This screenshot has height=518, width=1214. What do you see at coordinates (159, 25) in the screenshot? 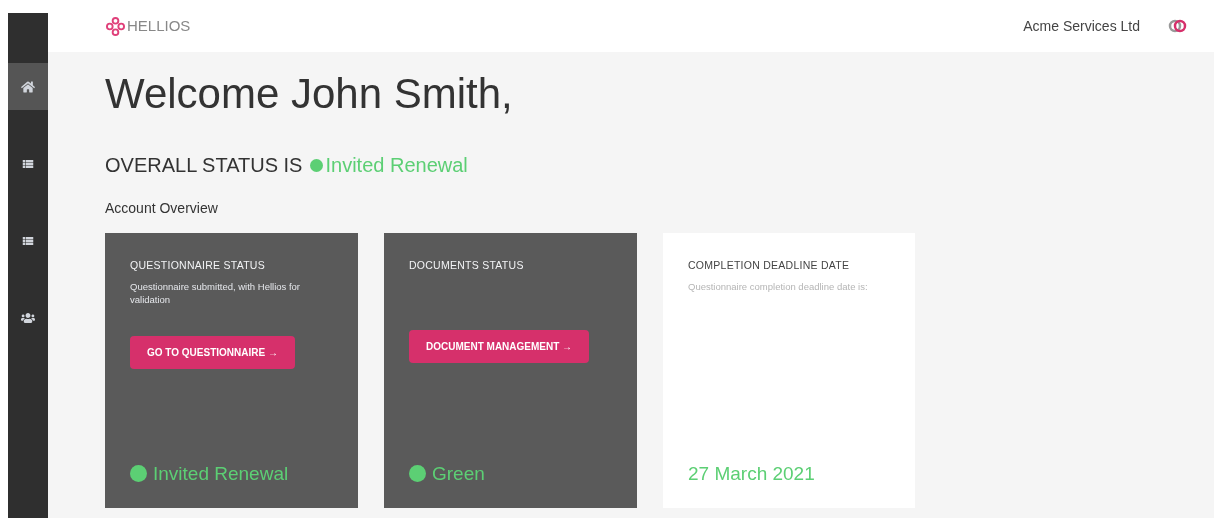
I see `logo-text: HELLIOS` at bounding box center [159, 25].